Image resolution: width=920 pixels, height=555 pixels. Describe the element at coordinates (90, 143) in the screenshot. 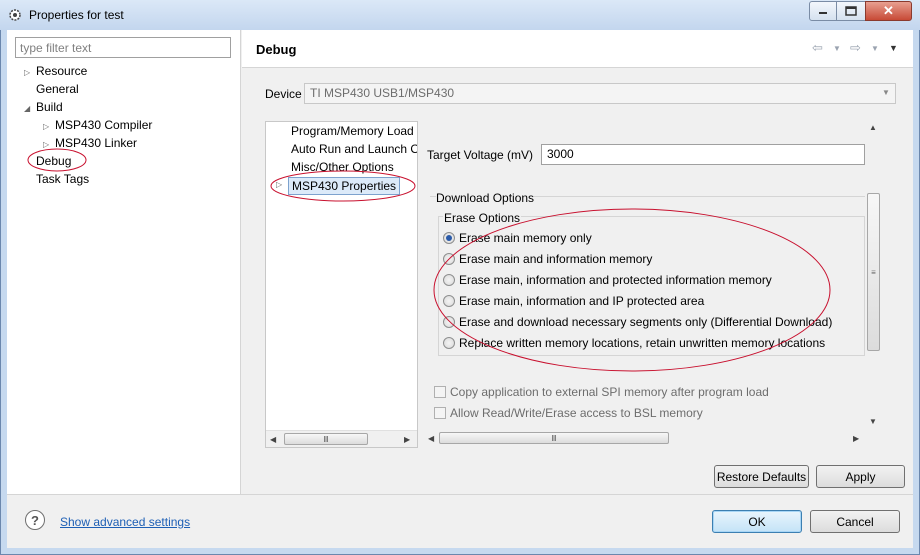

I see `tree-item-msp430-linker: ▷ MSP430 Linker` at that location.